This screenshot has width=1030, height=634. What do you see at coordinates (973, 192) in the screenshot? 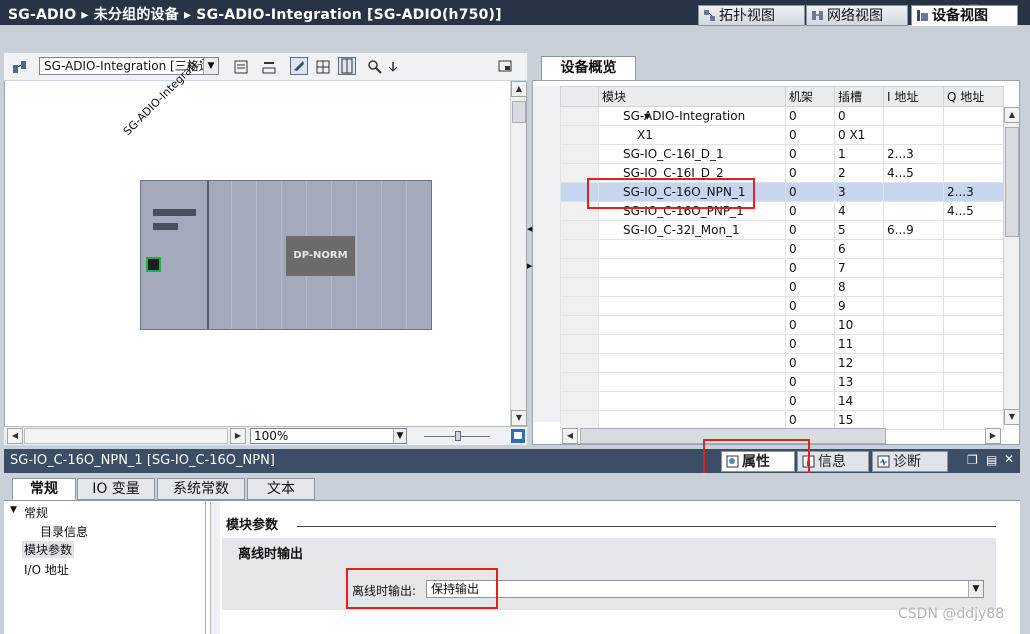
I see `cell-q-address: 2...3` at bounding box center [973, 192].